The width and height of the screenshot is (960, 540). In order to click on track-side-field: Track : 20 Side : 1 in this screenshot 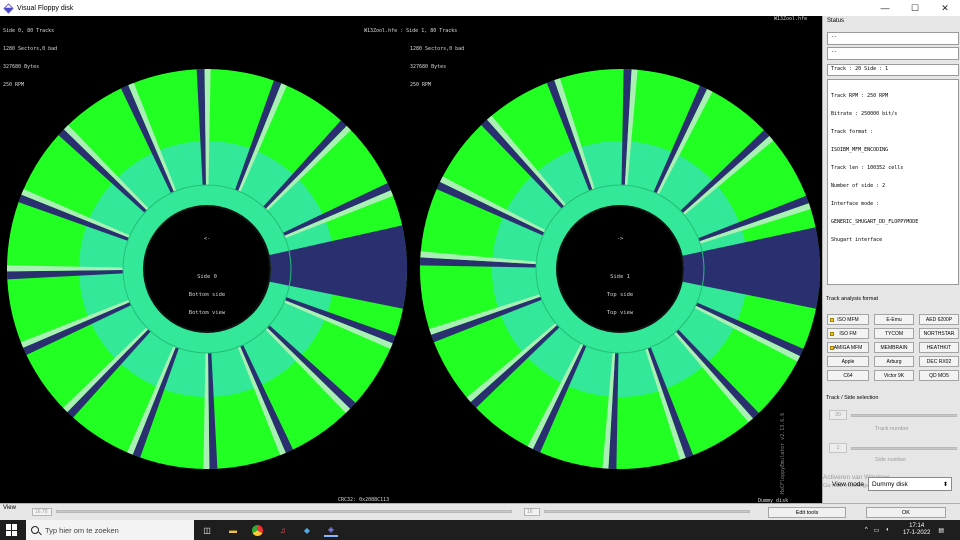, I will do `click(893, 70)`.